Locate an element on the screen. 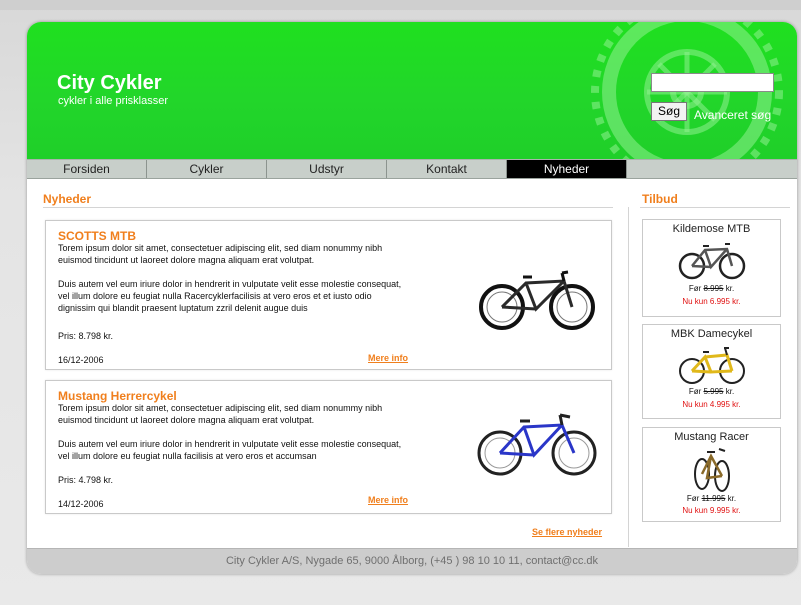 Image resolution: width=801 pixels, height=605 pixels. advanced-search-link: Avanceret søg is located at coordinates (732, 115).